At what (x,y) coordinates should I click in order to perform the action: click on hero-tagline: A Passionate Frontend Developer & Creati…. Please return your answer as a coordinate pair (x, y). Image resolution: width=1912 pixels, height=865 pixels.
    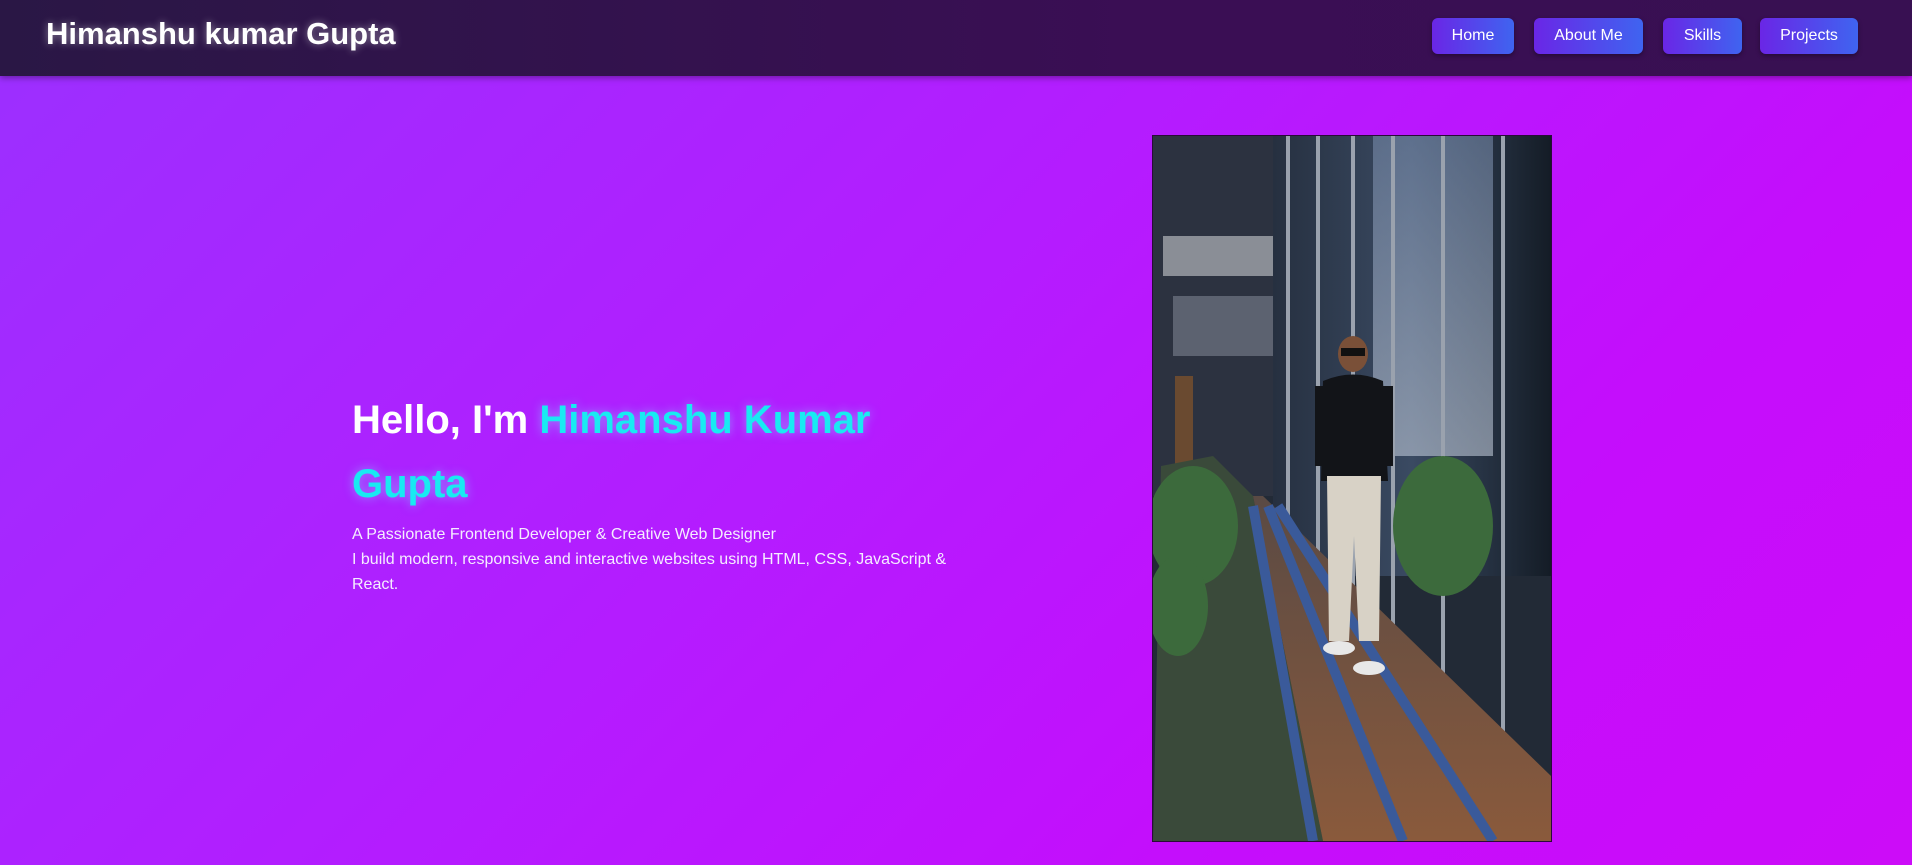
    Looking at the image, I should click on (662, 559).